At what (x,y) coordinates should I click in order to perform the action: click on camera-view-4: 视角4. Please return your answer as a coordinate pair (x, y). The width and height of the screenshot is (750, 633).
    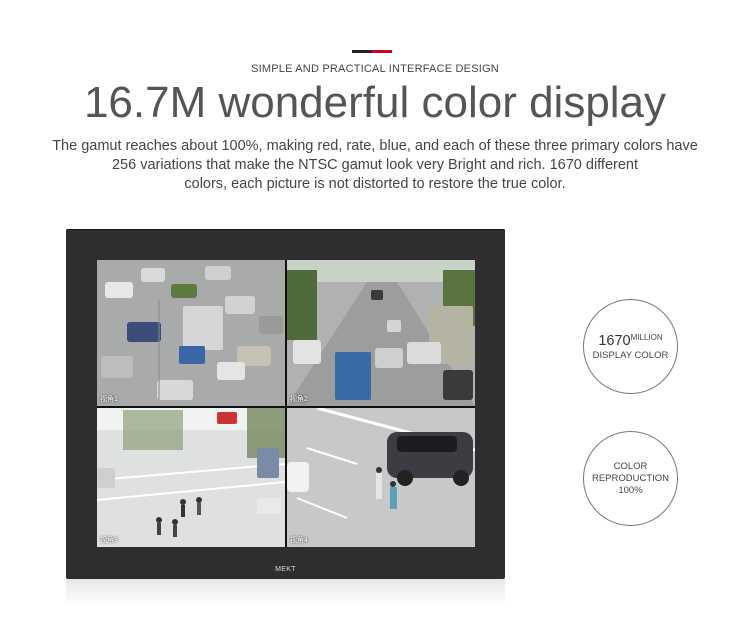
    Looking at the image, I should click on (381, 477).